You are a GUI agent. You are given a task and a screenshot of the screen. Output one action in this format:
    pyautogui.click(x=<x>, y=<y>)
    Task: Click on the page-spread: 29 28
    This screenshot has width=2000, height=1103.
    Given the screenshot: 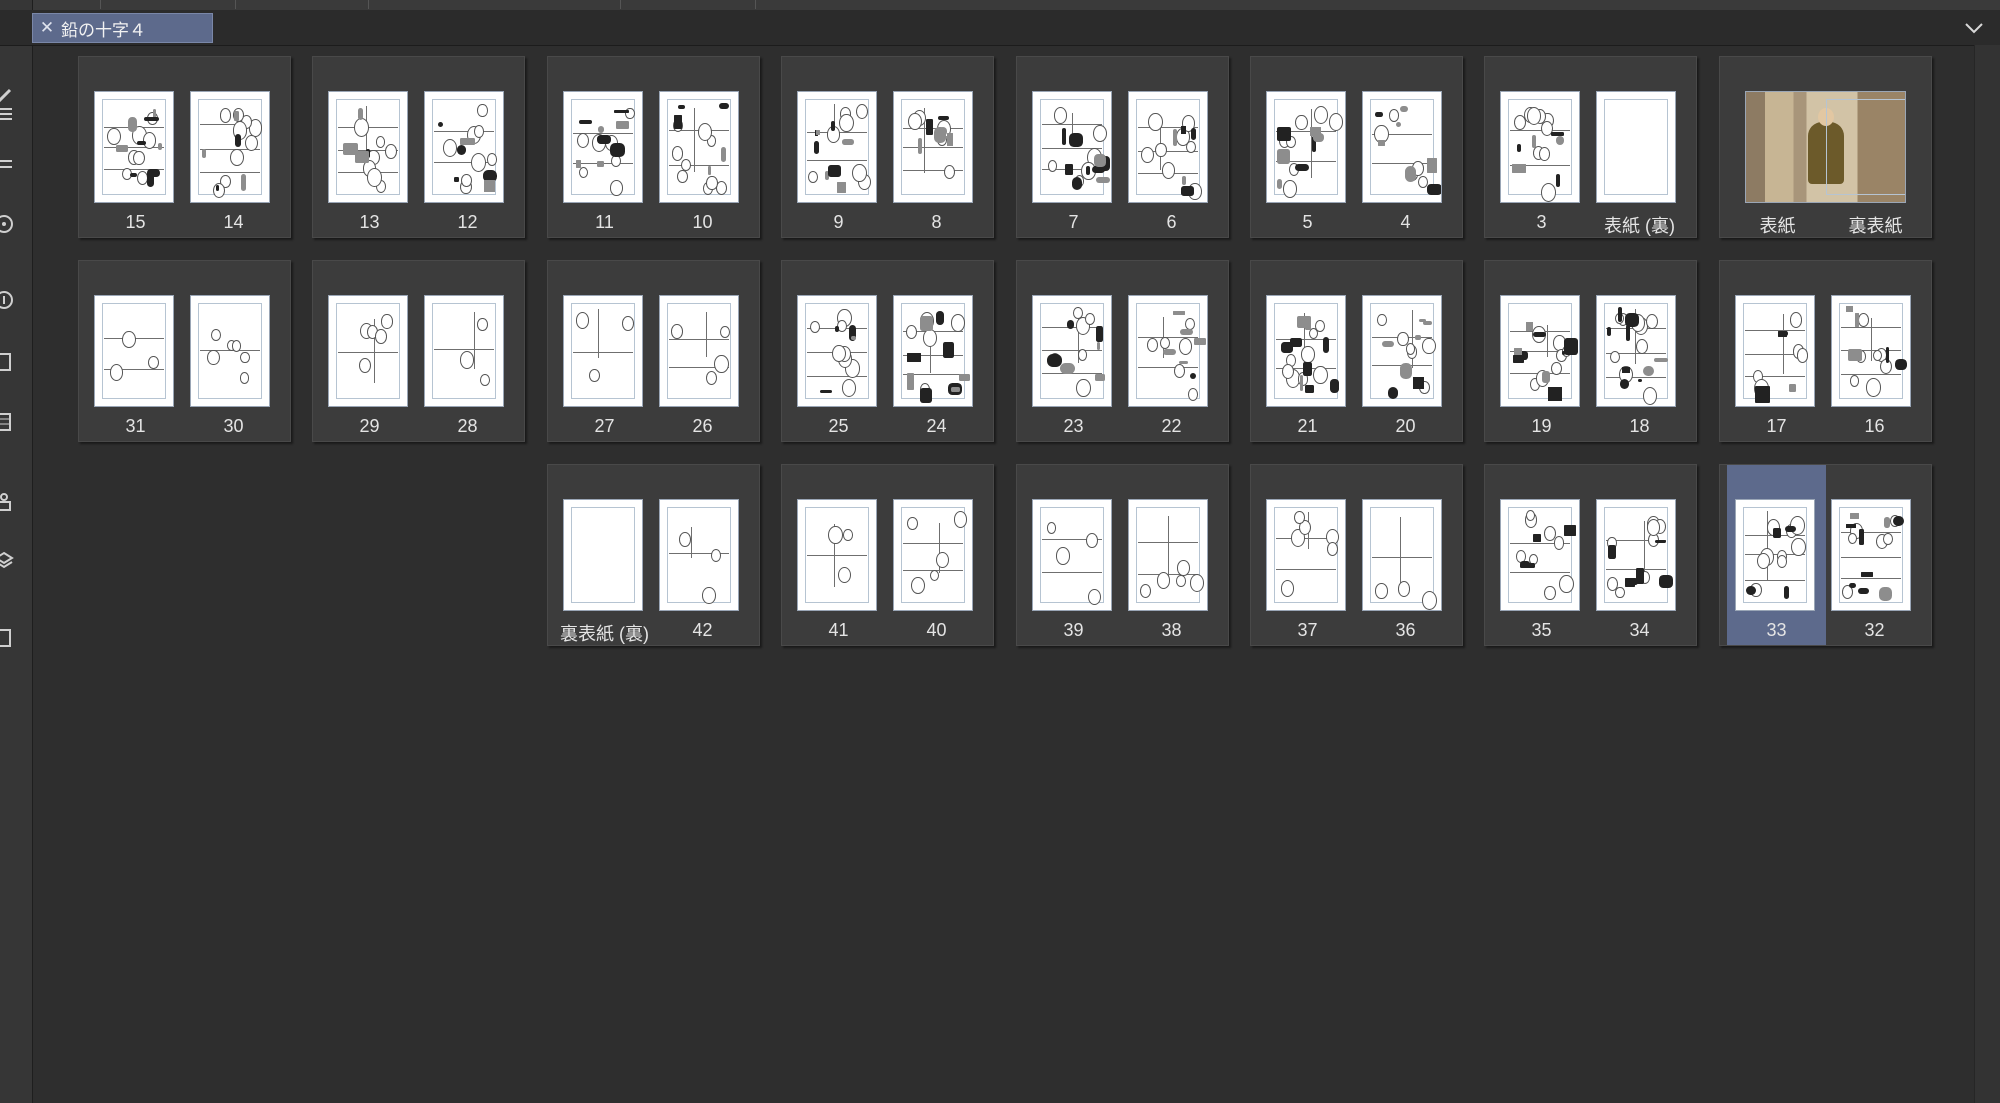 What is the action you would take?
    pyautogui.click(x=418, y=351)
    